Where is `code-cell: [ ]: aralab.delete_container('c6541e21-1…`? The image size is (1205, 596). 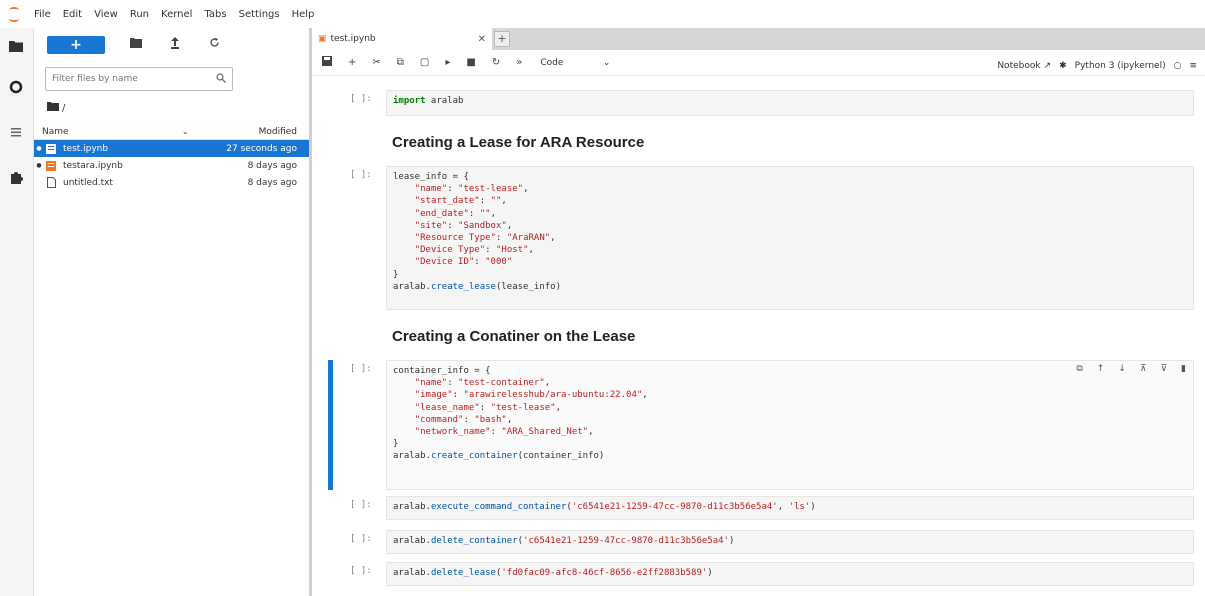 code-cell: [ ]: aralab.delete_container('c6541e21-1… is located at coordinates (761, 542).